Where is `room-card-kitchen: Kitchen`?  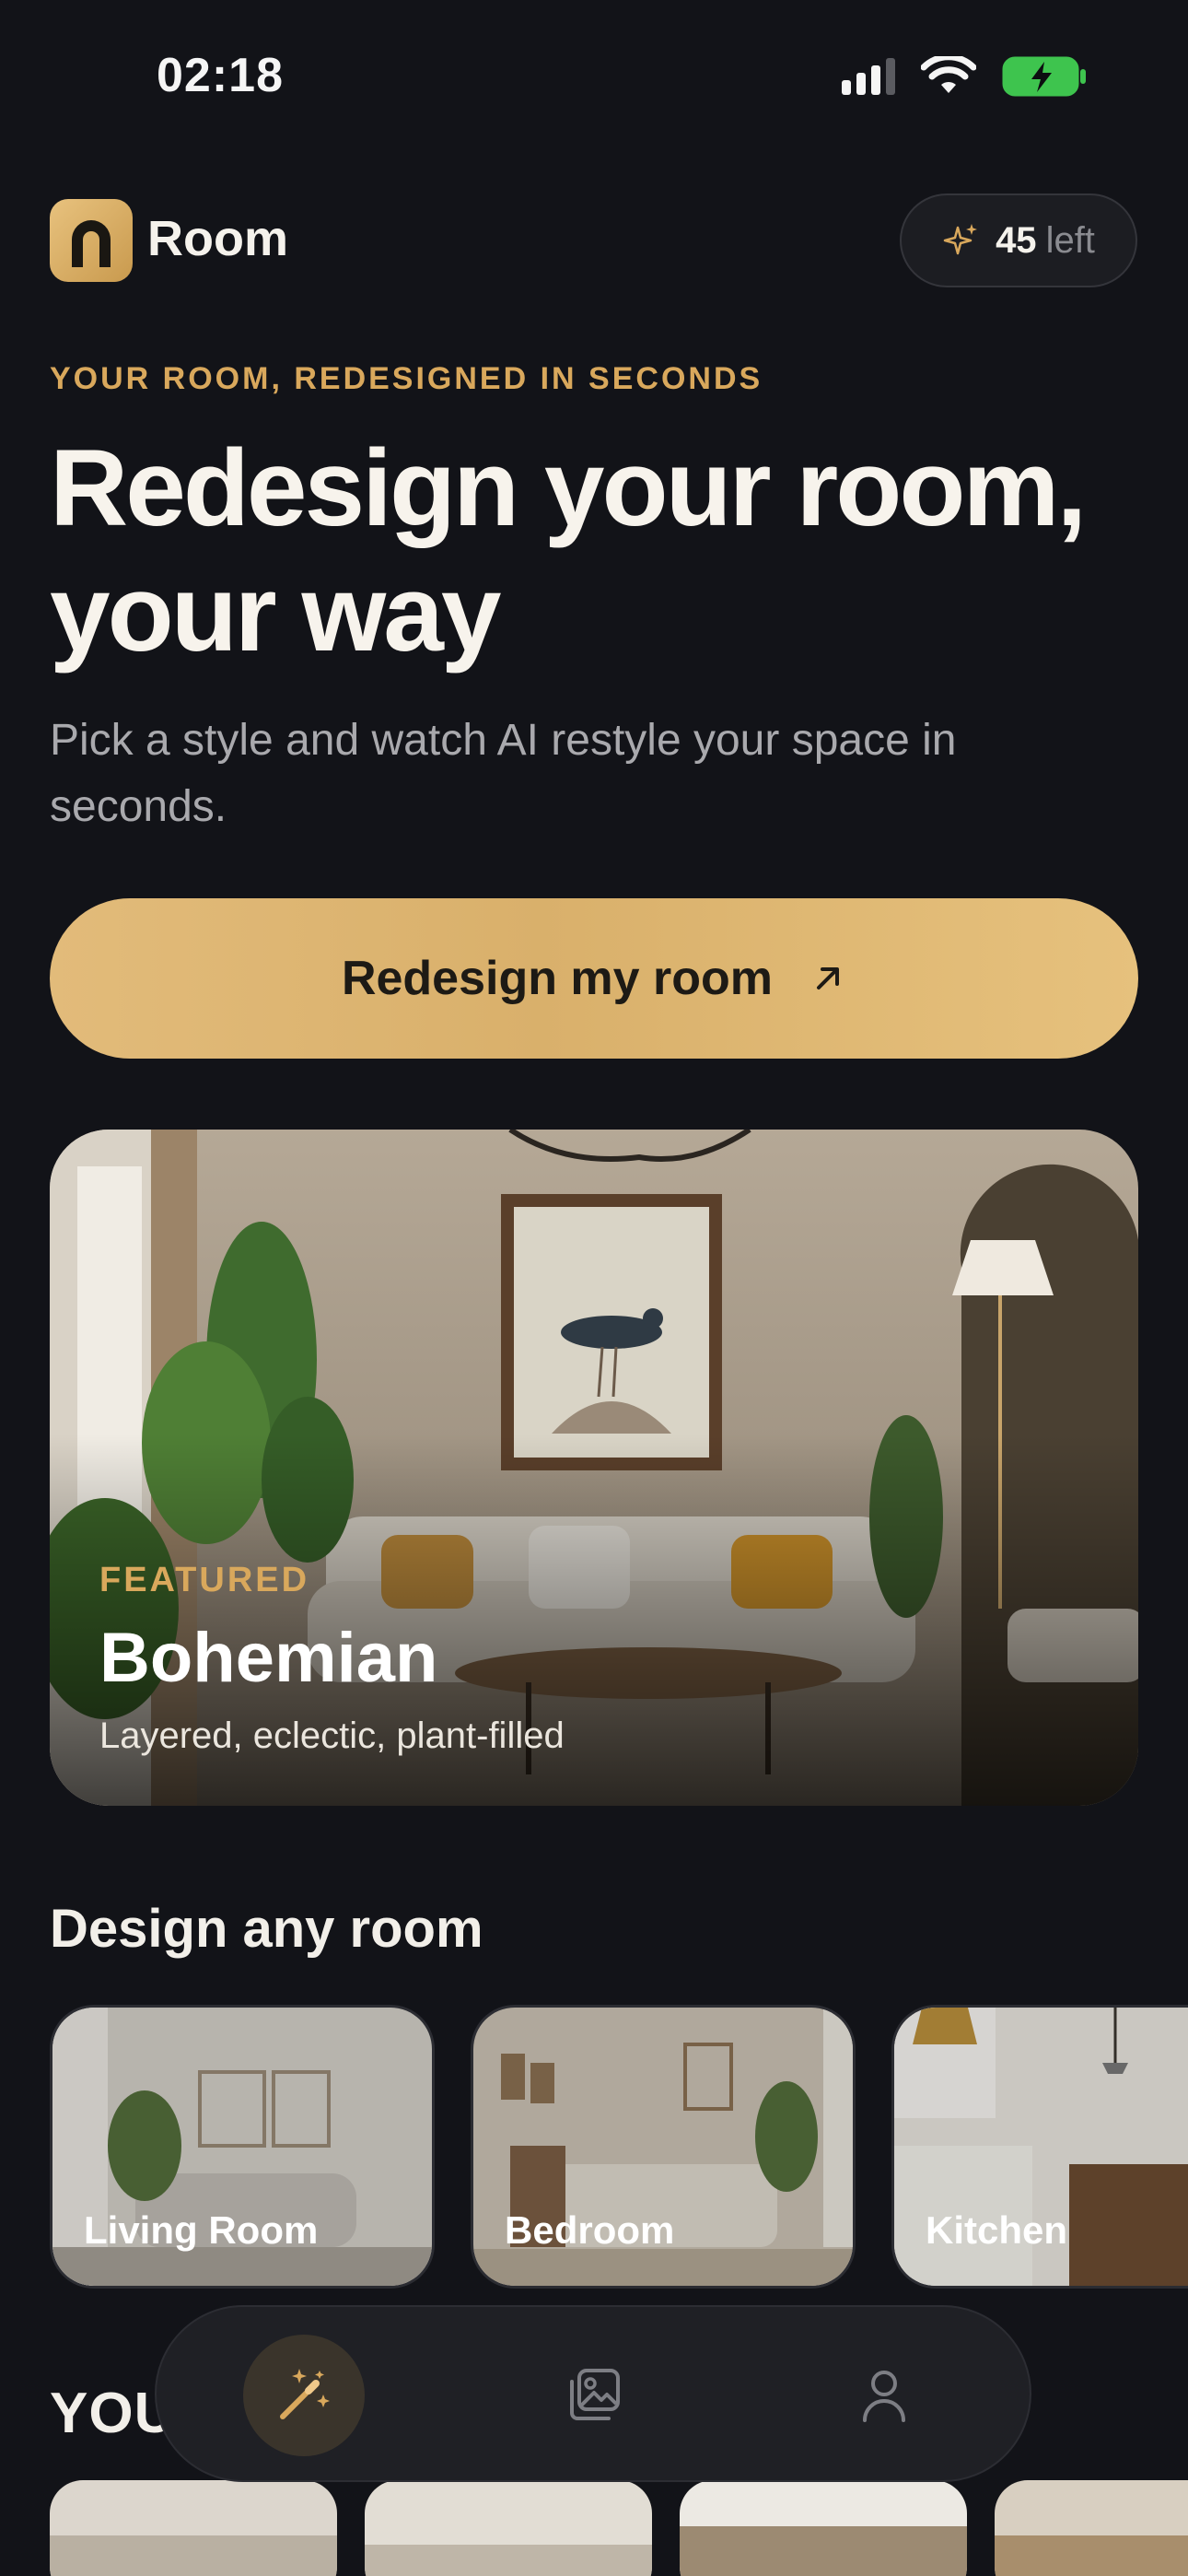 room-card-kitchen: Kitchen is located at coordinates (1039, 2147).